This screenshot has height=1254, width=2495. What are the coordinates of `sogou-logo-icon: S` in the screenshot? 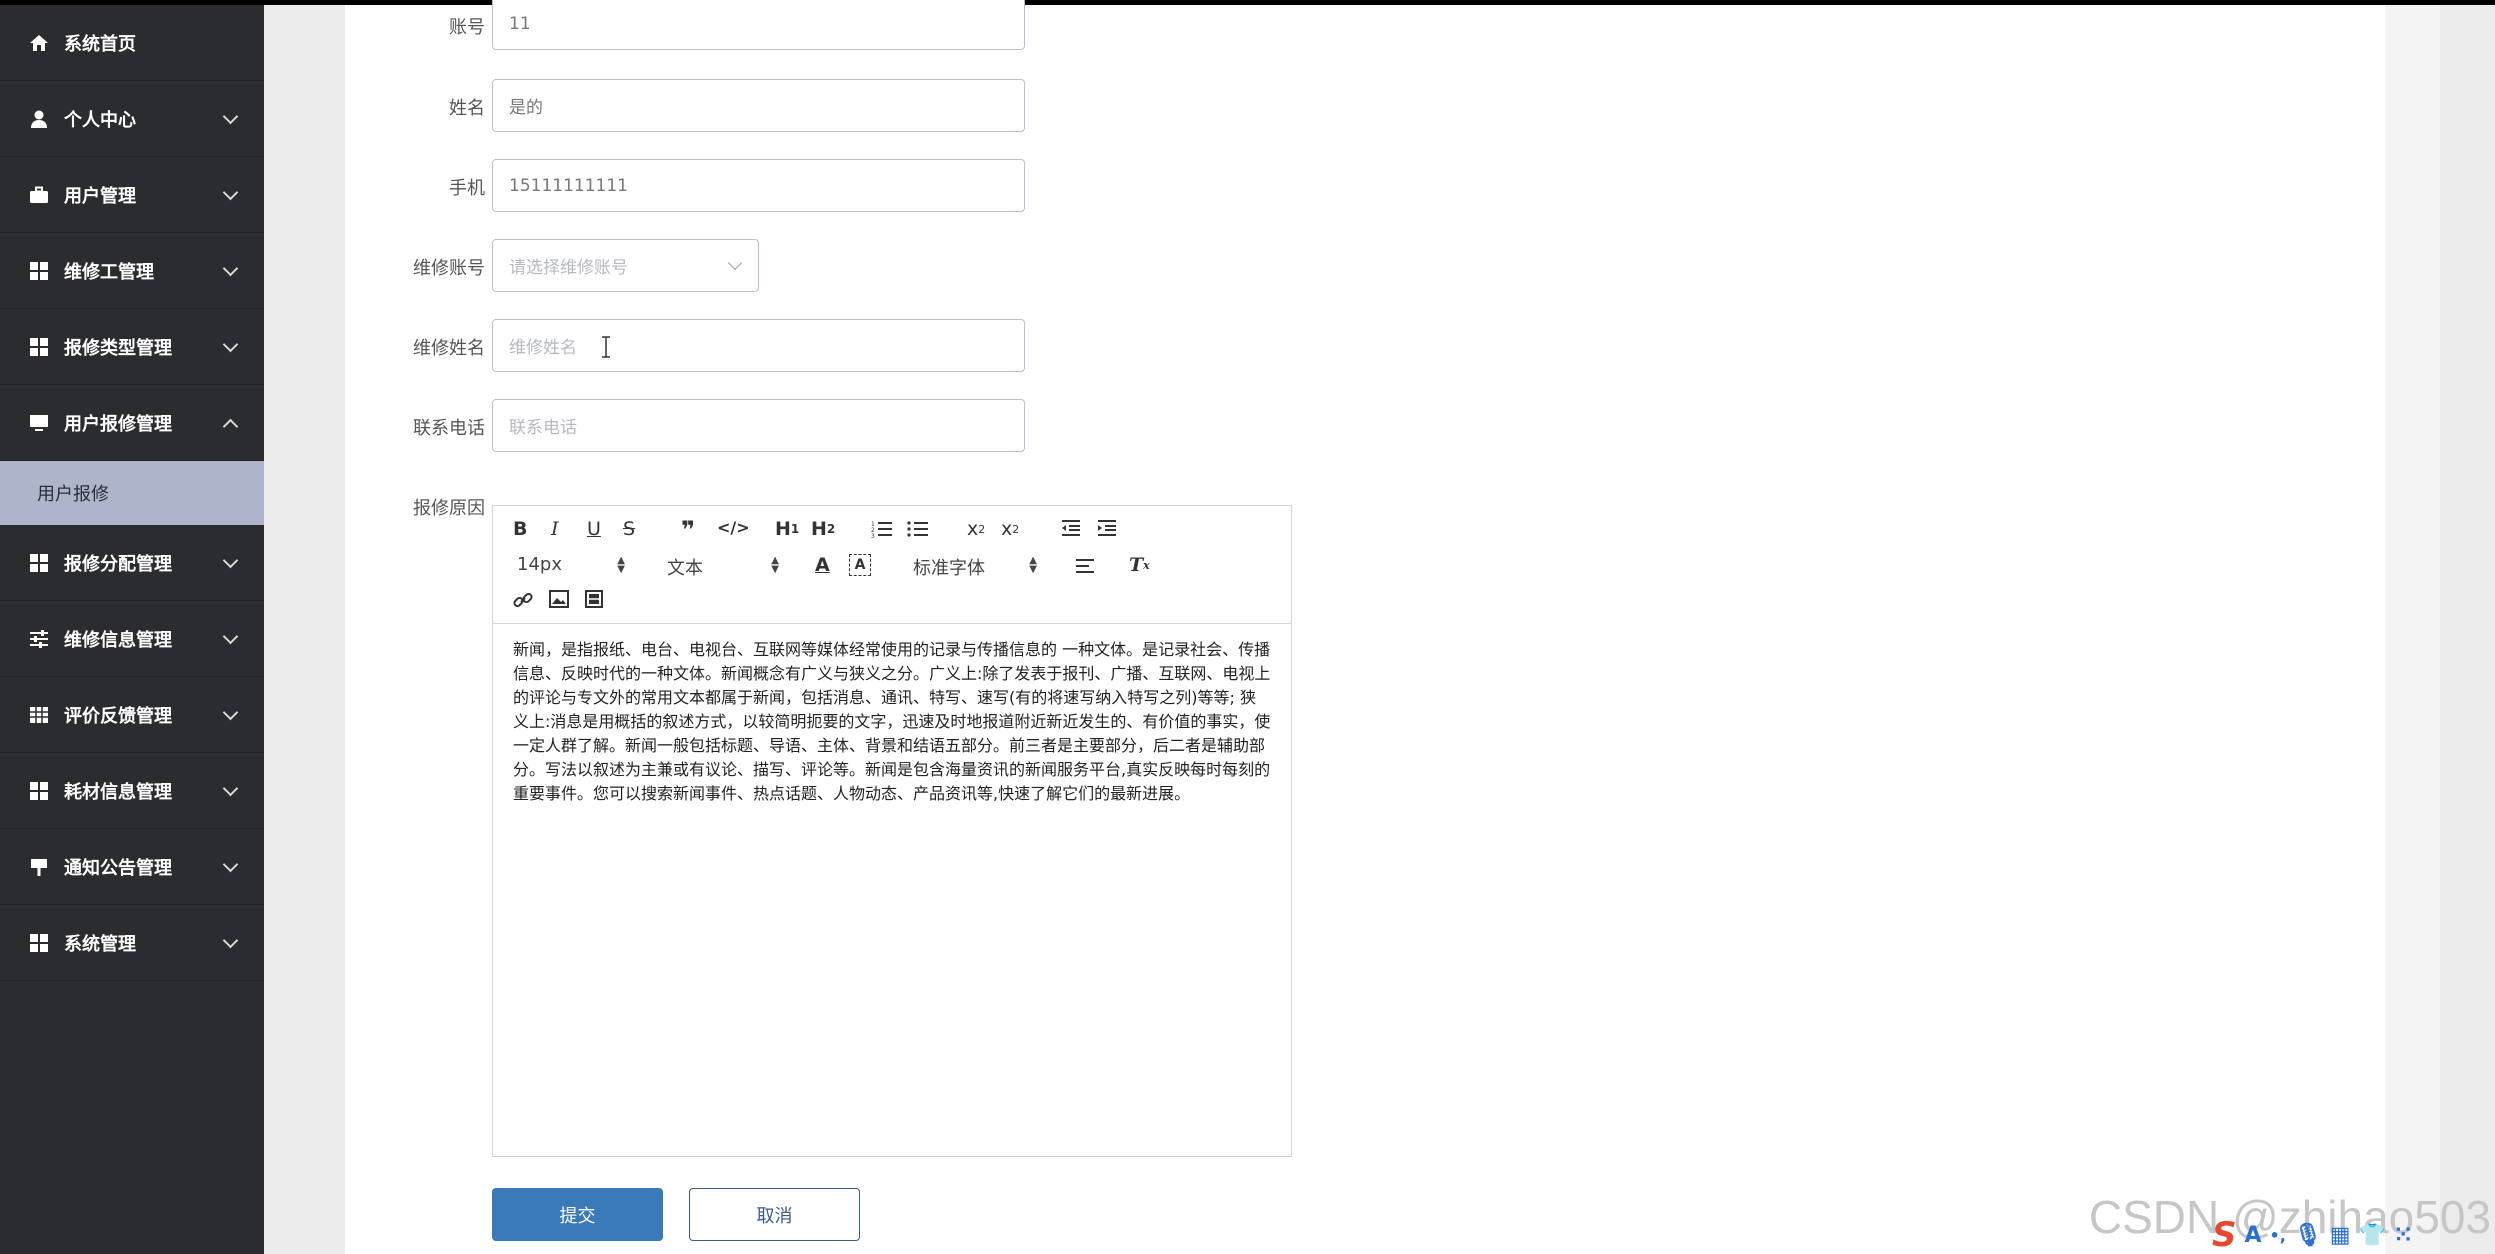 It's located at (2224, 1234).